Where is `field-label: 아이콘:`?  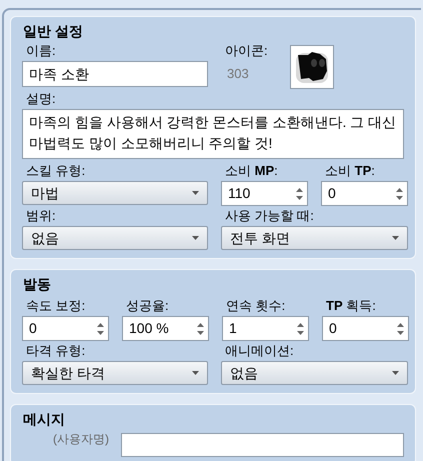 field-label: 아이콘: is located at coordinates (246, 51).